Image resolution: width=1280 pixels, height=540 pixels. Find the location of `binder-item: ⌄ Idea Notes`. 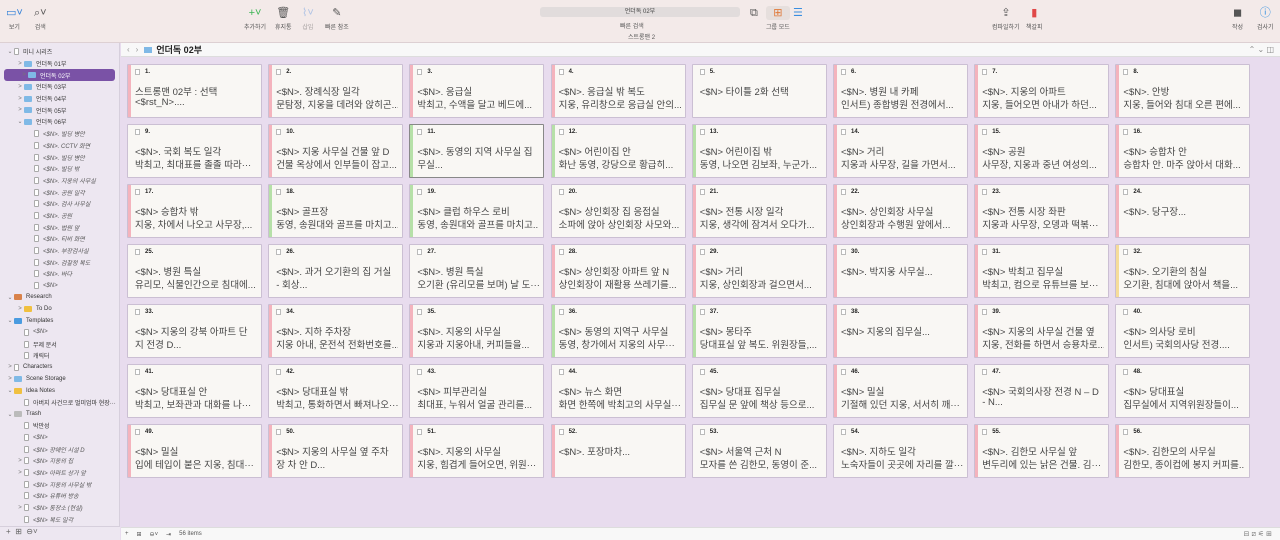

binder-item: ⌄ Idea Notes is located at coordinates (59, 391).